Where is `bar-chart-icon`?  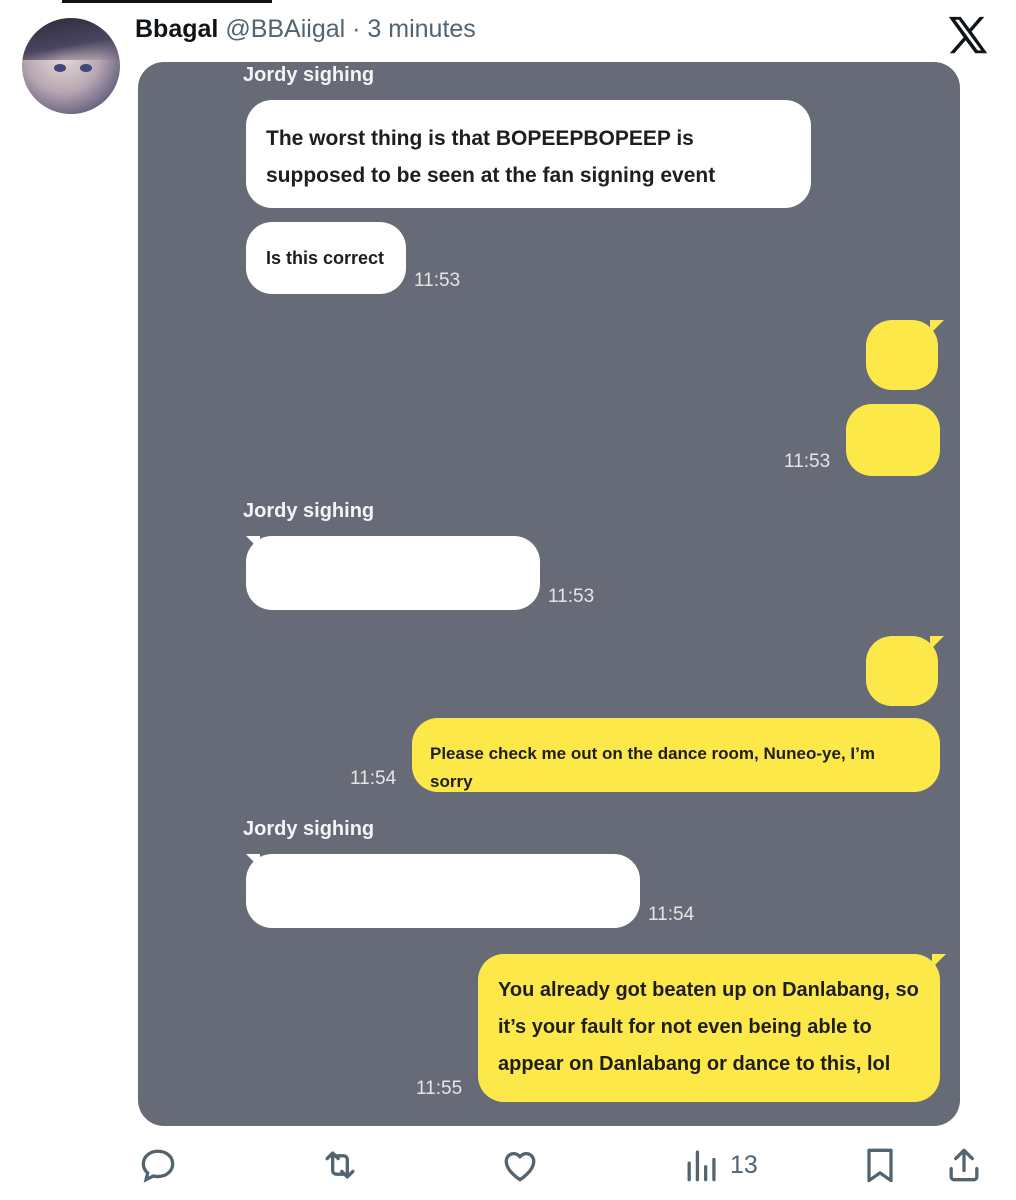
bar-chart-icon is located at coordinates (701, 1166).